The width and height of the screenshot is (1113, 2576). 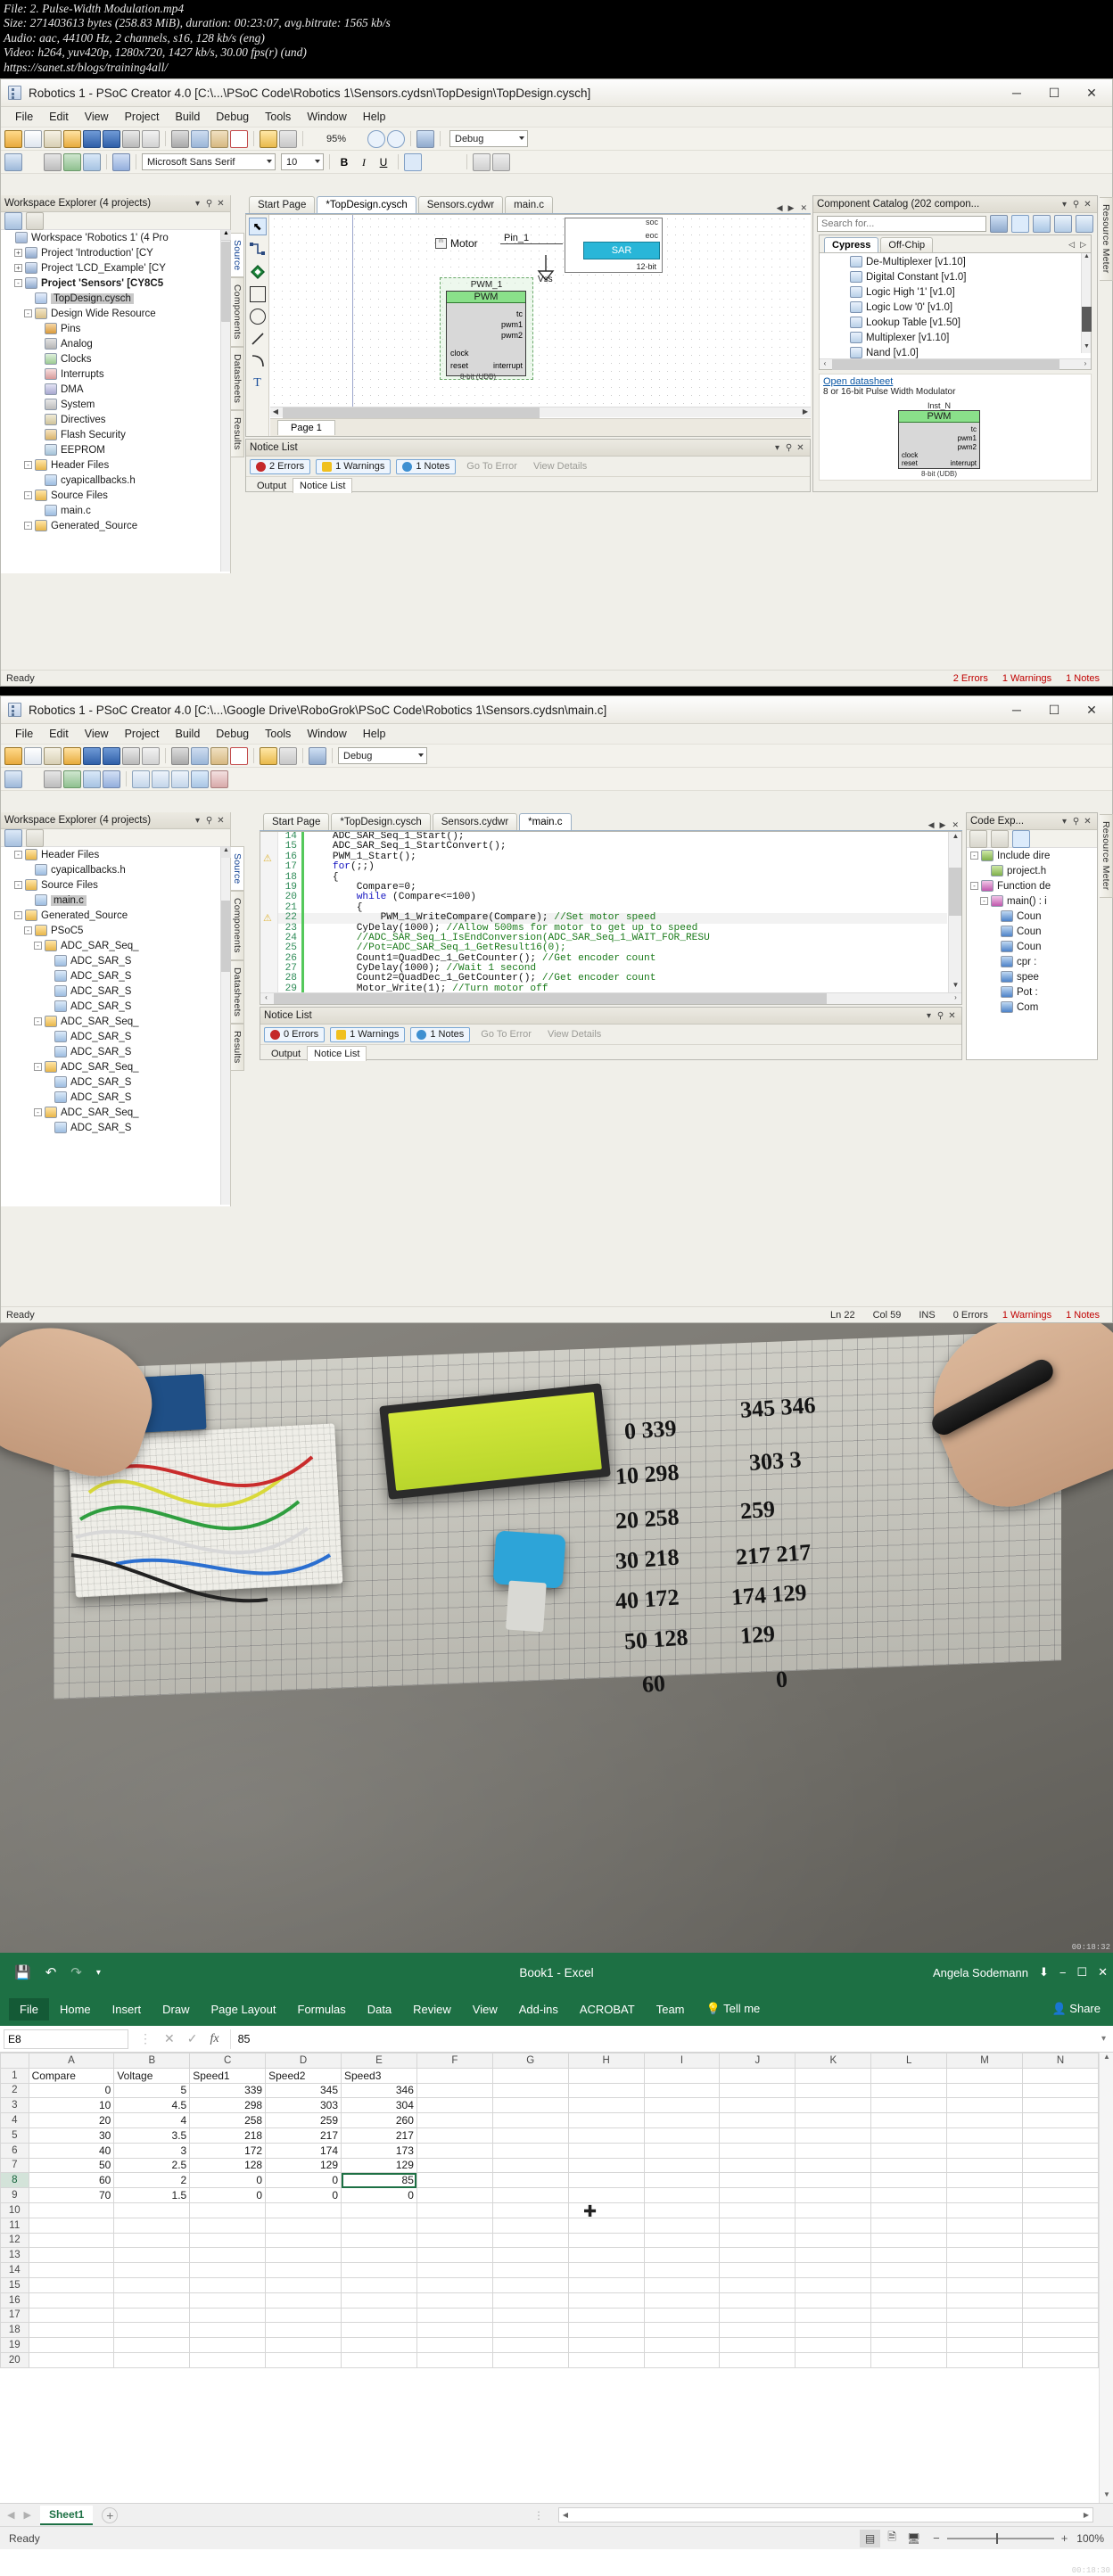 What do you see at coordinates (116, 298) in the screenshot?
I see `tree-item: TopDesign.cysch` at bounding box center [116, 298].